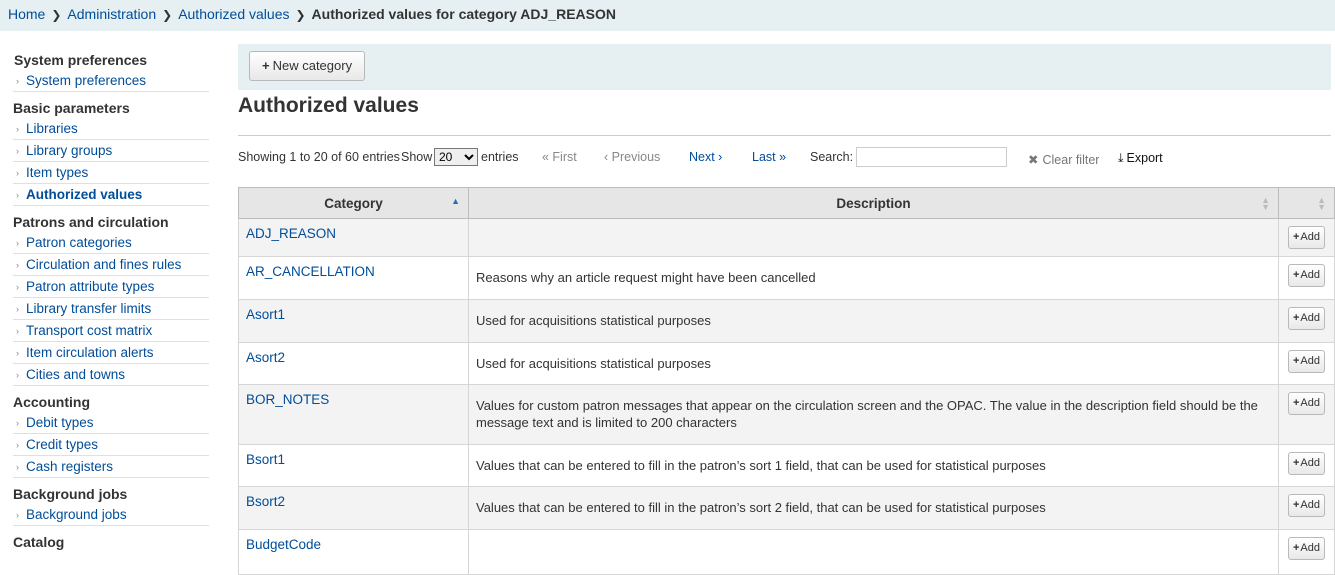  I want to click on pagination-last: Last », so click(769, 157).